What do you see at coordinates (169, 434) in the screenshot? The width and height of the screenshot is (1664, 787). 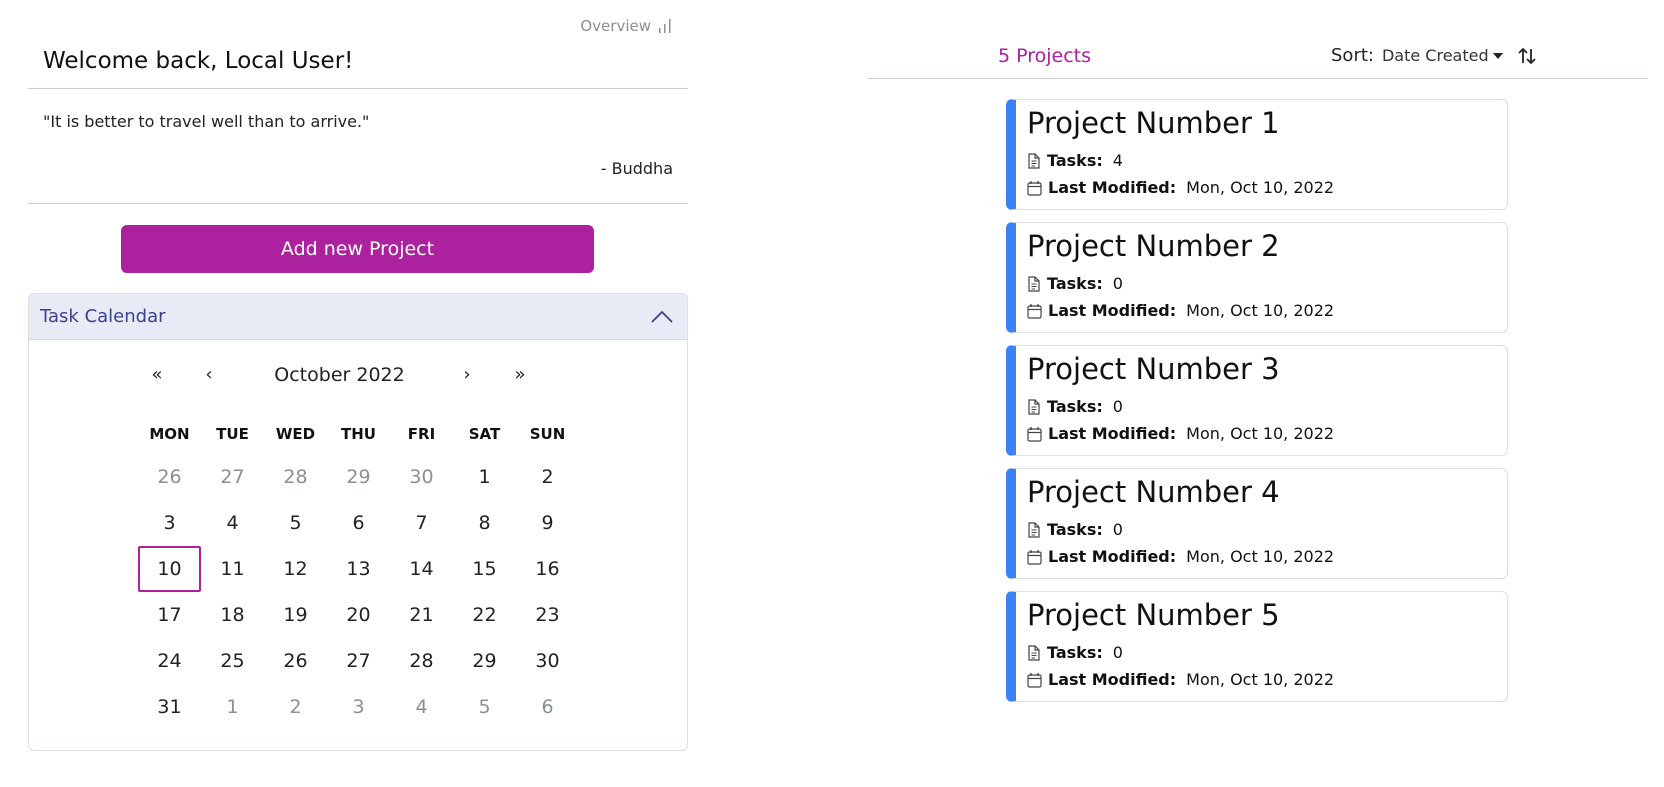 I see `weekday-label: MON` at bounding box center [169, 434].